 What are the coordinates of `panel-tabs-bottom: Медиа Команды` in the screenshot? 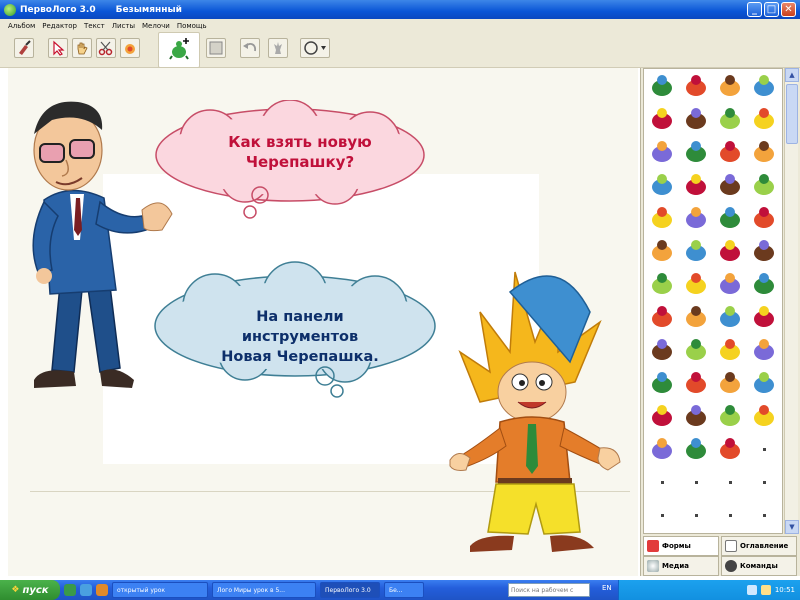 It's located at (720, 566).